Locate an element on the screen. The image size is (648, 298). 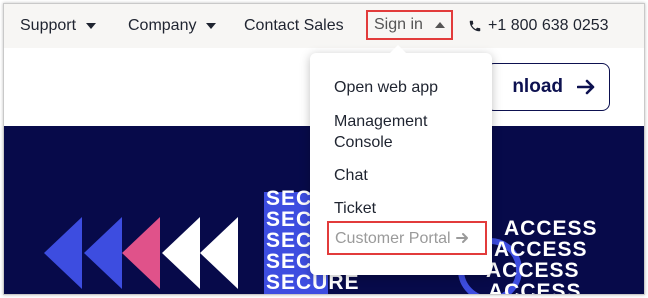
menu-item-chat: Chat is located at coordinates (351, 175).